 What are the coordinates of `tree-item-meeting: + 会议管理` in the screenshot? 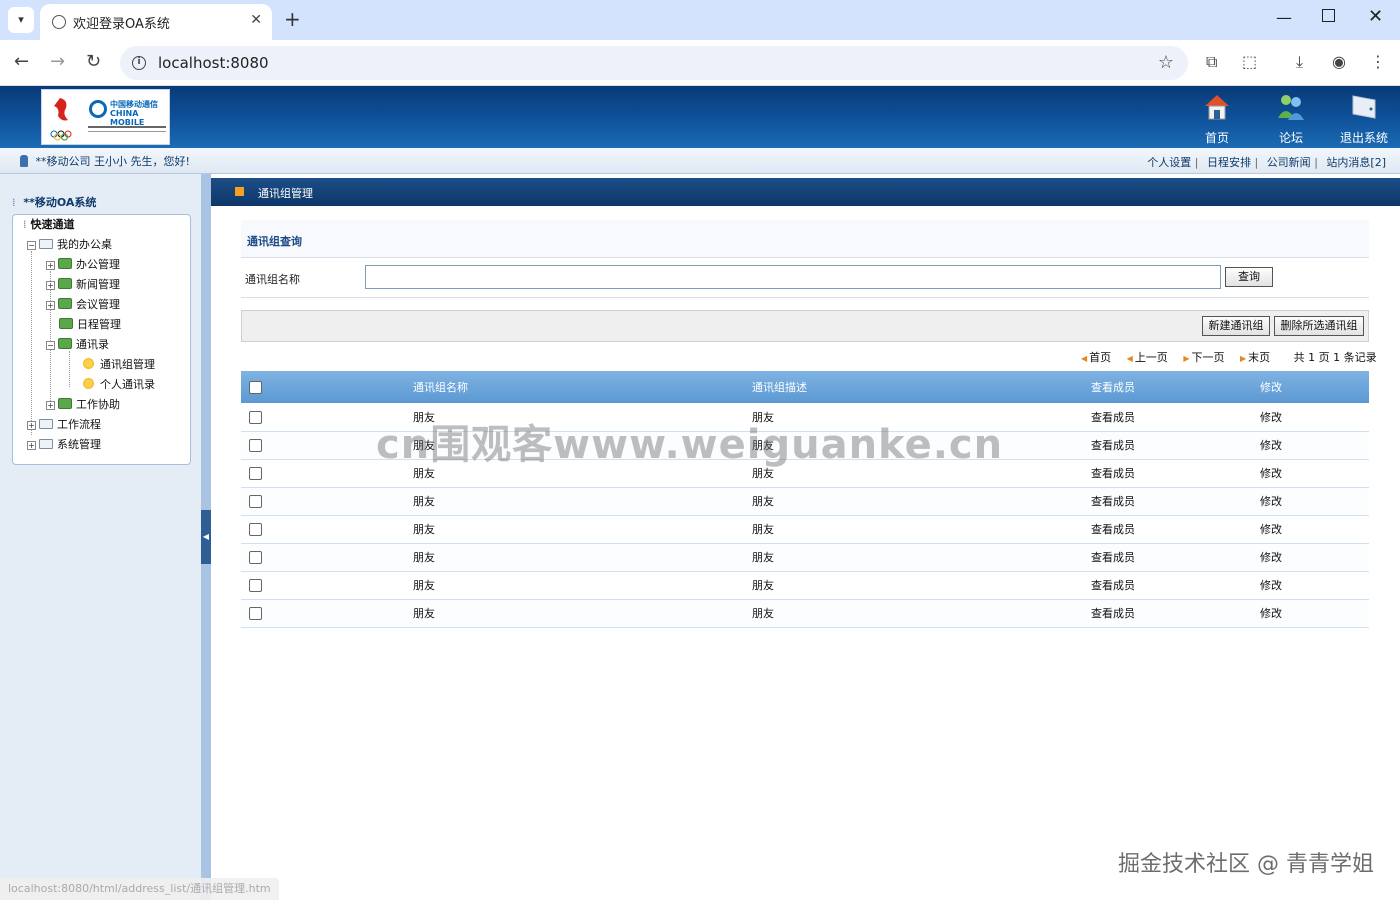 It's located at (83, 305).